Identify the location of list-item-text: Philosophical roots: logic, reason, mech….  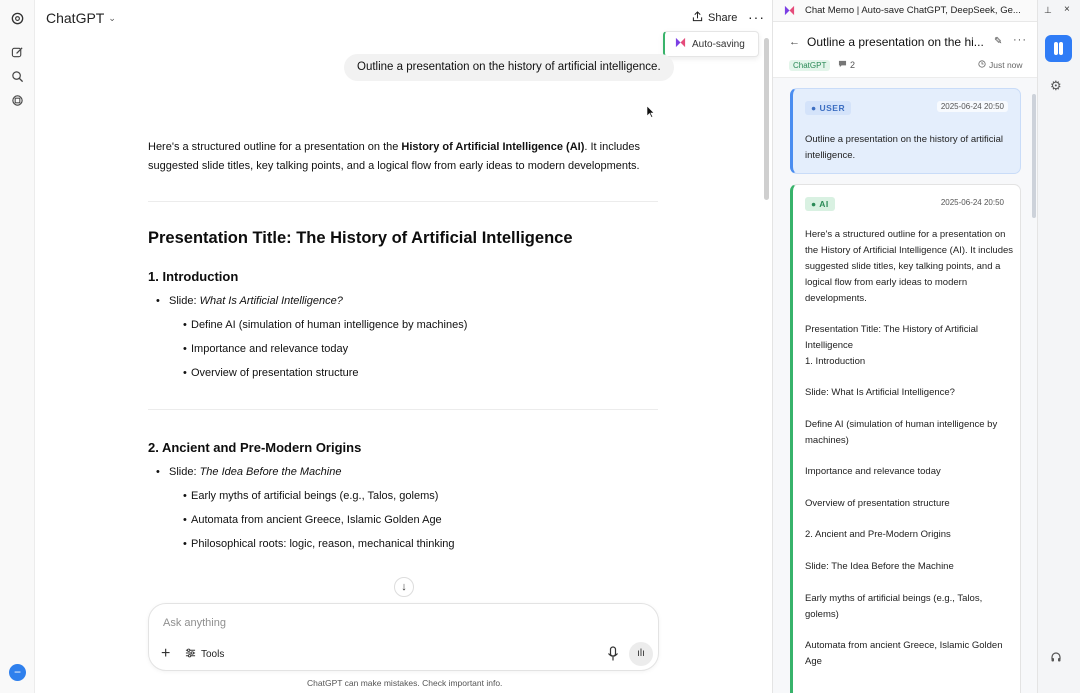
(323, 544).